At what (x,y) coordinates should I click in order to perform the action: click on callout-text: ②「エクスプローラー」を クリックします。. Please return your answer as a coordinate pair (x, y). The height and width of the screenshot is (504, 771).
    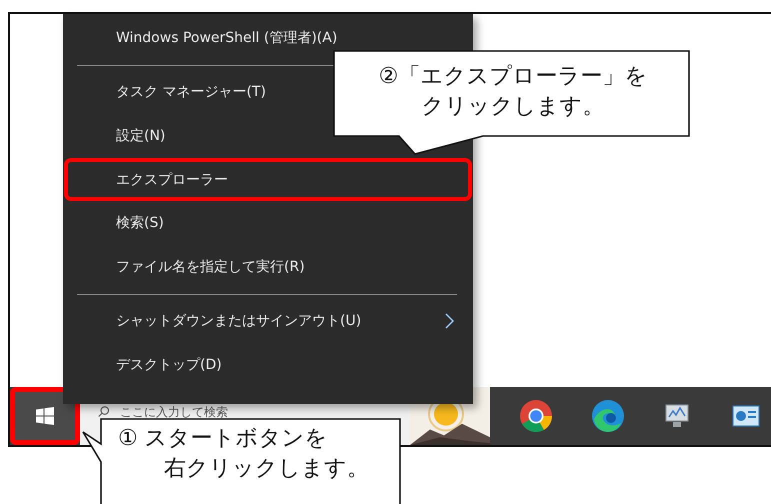
    Looking at the image, I should click on (513, 92).